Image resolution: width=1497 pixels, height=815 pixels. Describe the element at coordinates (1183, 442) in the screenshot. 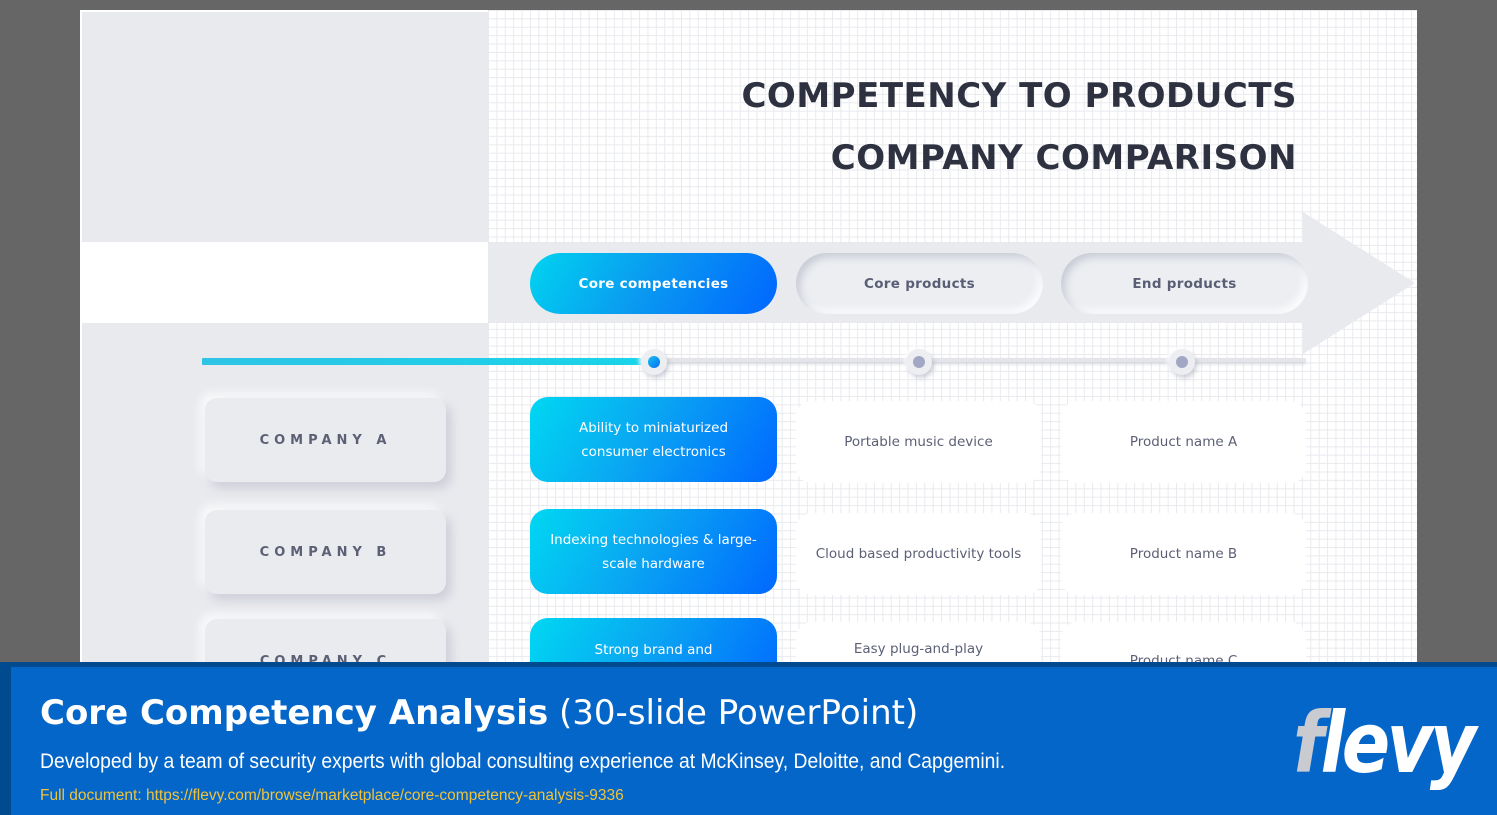

I see `end-product-cell-a: Product name A` at that location.